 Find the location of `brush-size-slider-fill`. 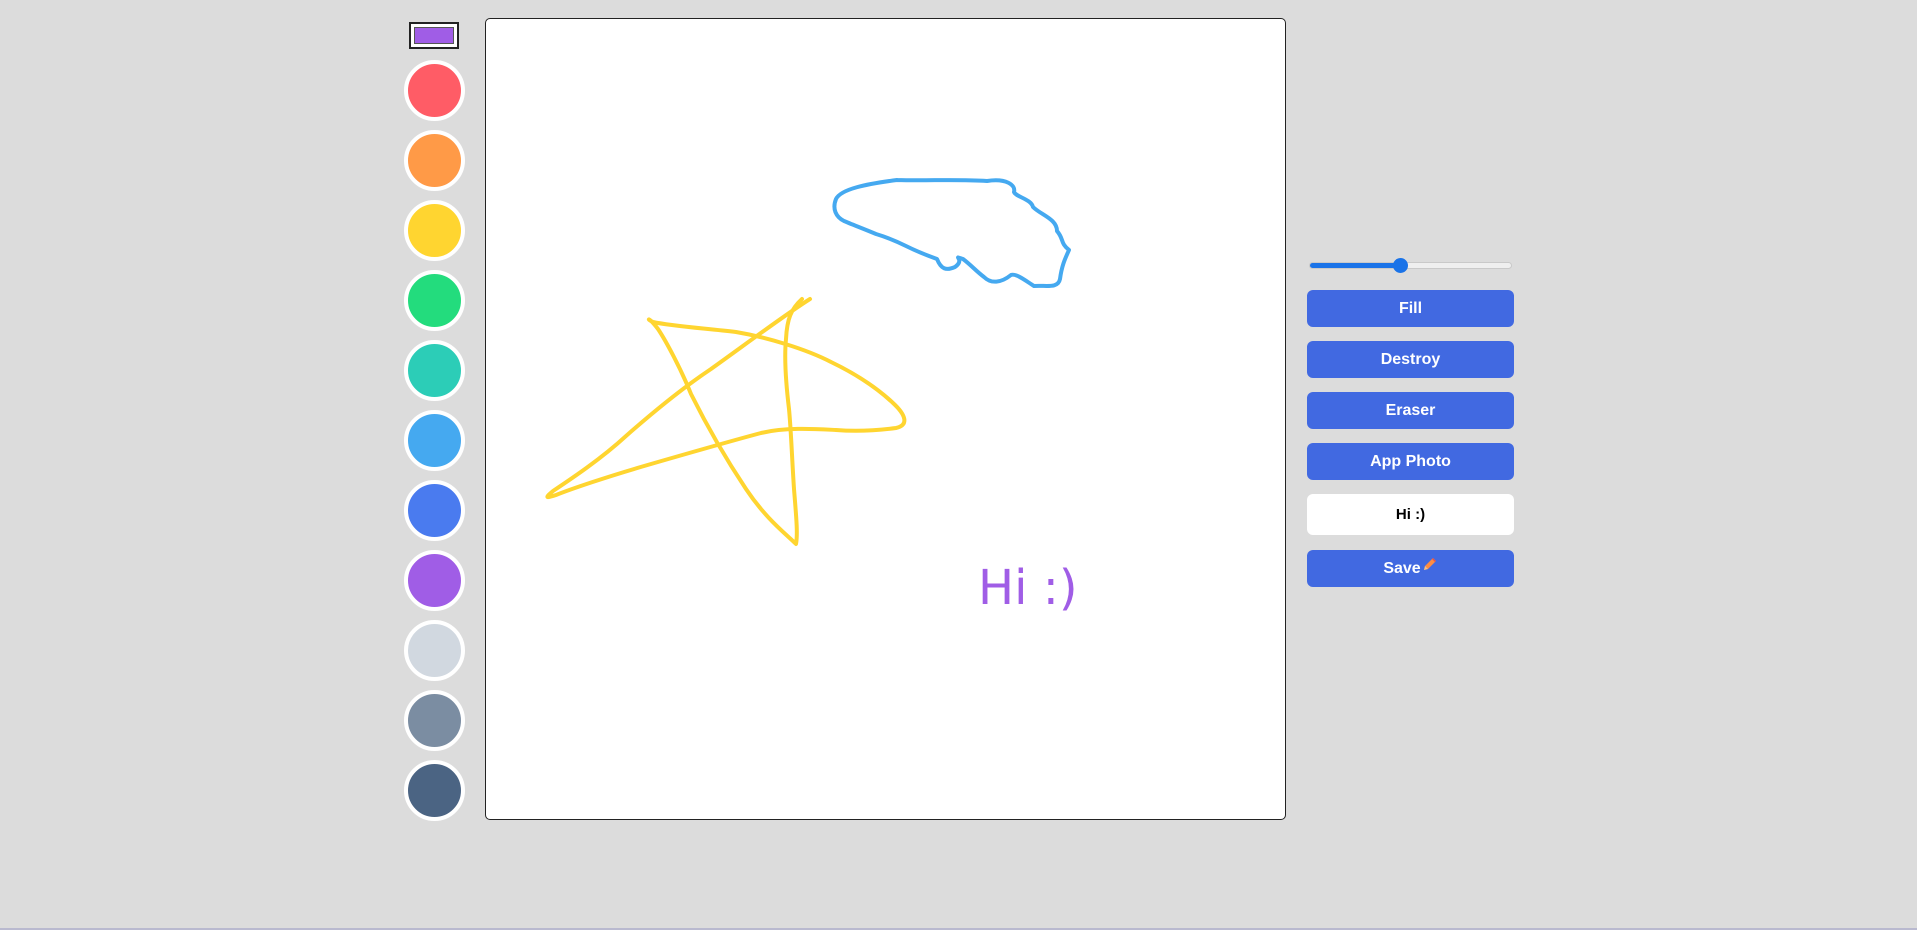

brush-size-slider-fill is located at coordinates (1355, 265).